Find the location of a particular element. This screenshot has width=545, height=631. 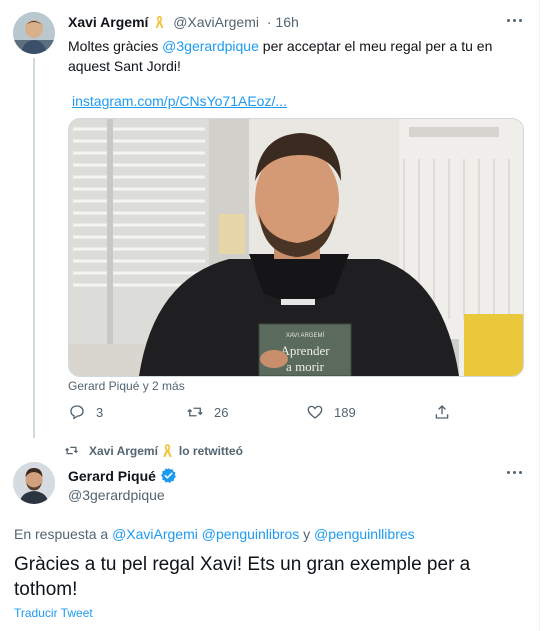

mention-penguinlibros: @penguinlibros is located at coordinates (251, 534).